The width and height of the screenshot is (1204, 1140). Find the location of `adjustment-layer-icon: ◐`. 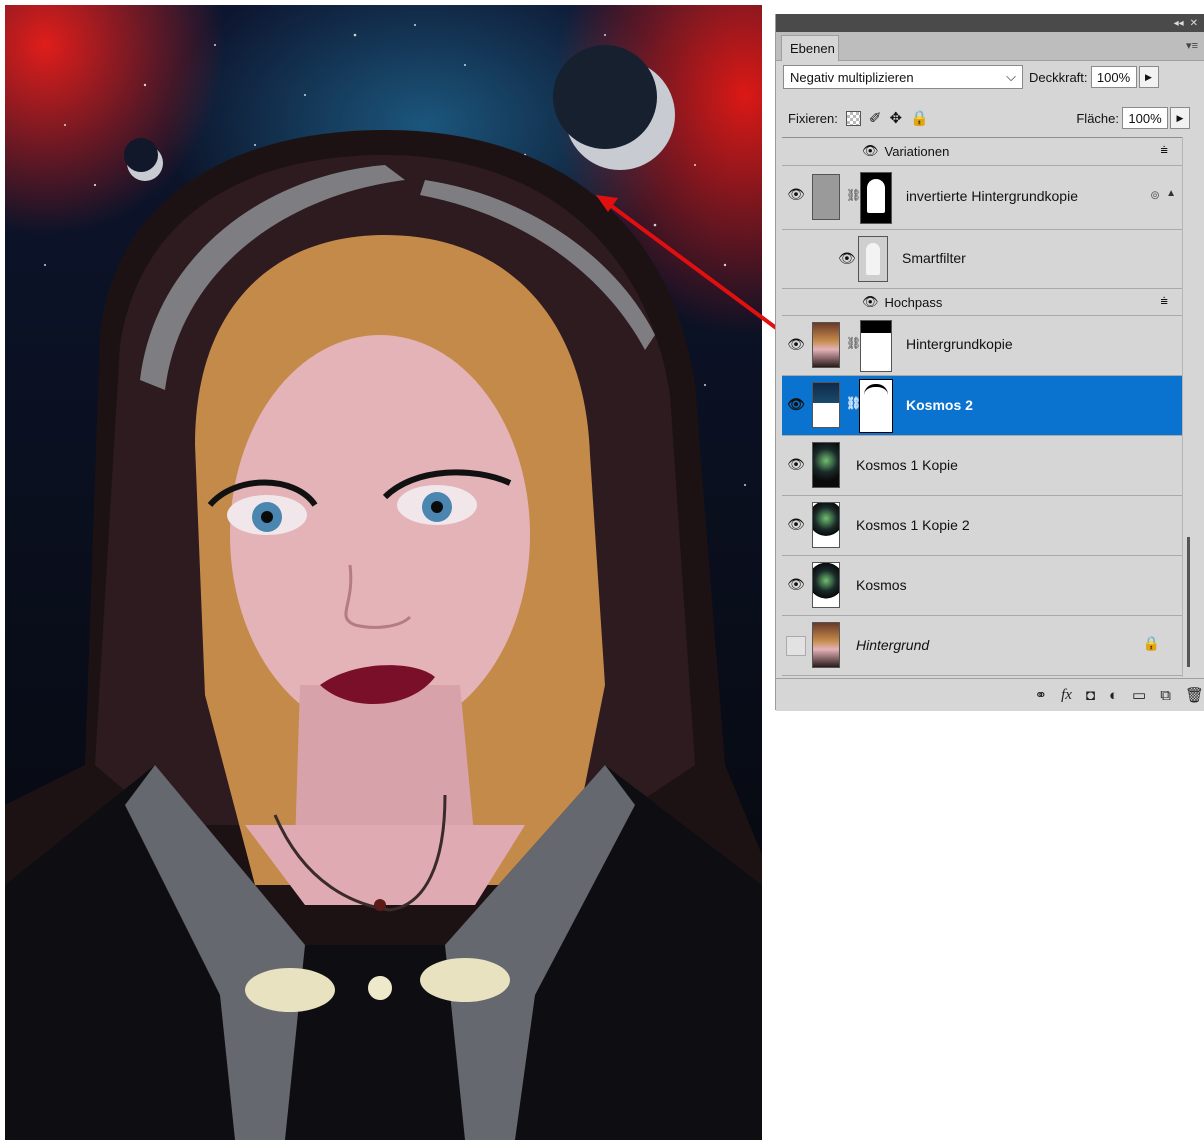

adjustment-layer-icon: ◐ is located at coordinates (1113, 695).